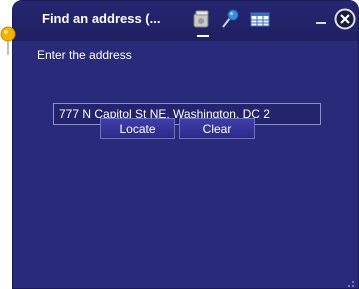 The height and width of the screenshot is (289, 359). I want to click on resize-grip-icon, so click(350, 281).